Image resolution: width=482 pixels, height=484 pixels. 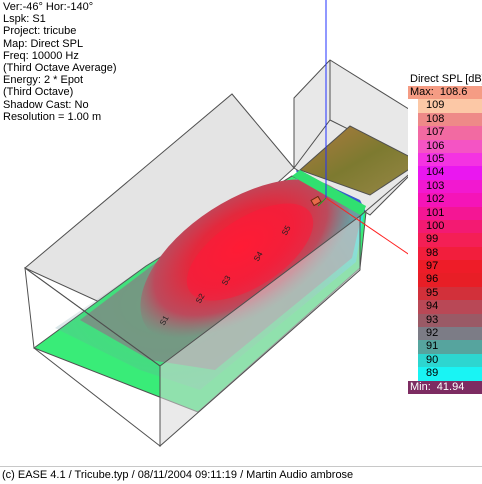 What do you see at coordinates (43, 80) in the screenshot?
I see `info-energy: Energy: 2 * Epot` at bounding box center [43, 80].